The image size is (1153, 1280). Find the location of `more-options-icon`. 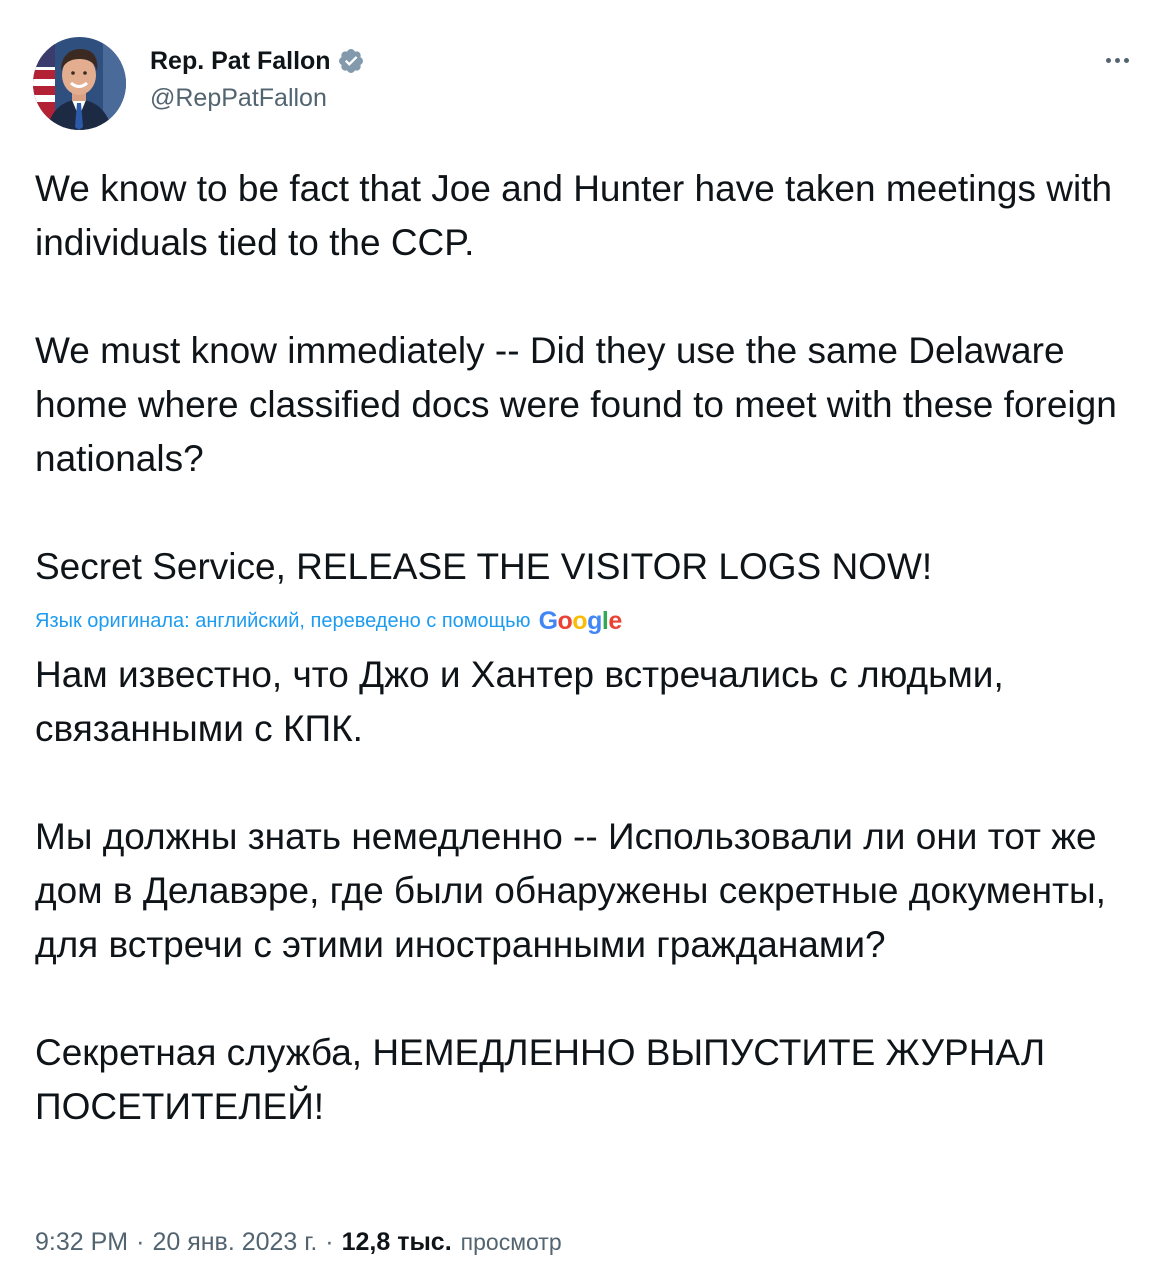

more-options-icon is located at coordinates (1117, 60).